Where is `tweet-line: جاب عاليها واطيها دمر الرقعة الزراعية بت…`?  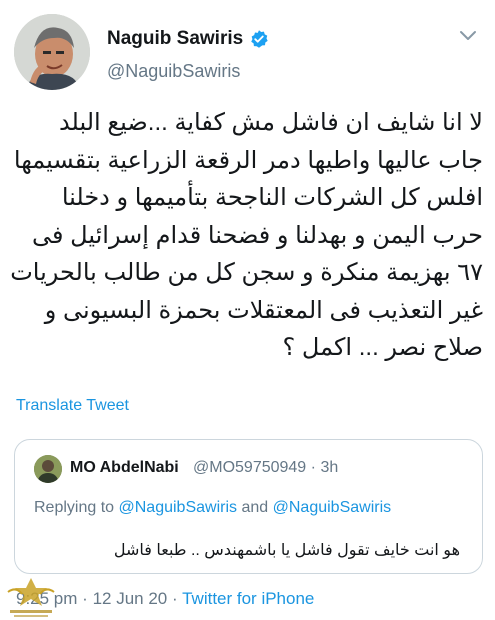
tweet-line: جاب عاليها واطيها دمر الرقعة الزراعية بت… is located at coordinates (248, 160).